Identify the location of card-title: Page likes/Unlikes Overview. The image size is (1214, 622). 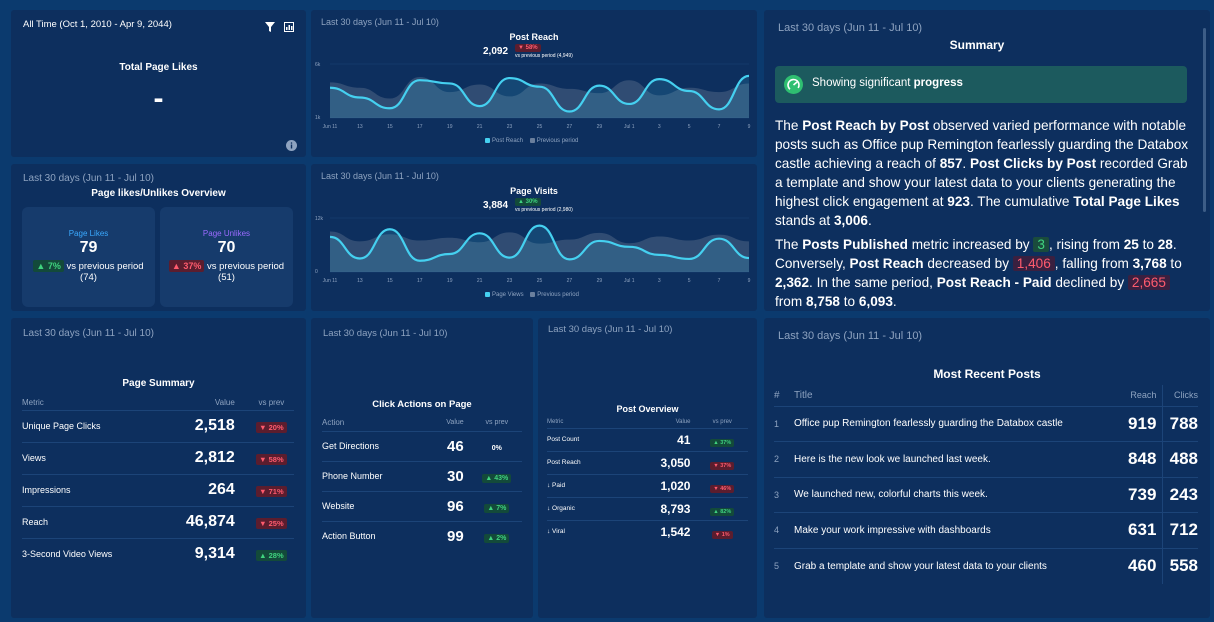
(158, 193).